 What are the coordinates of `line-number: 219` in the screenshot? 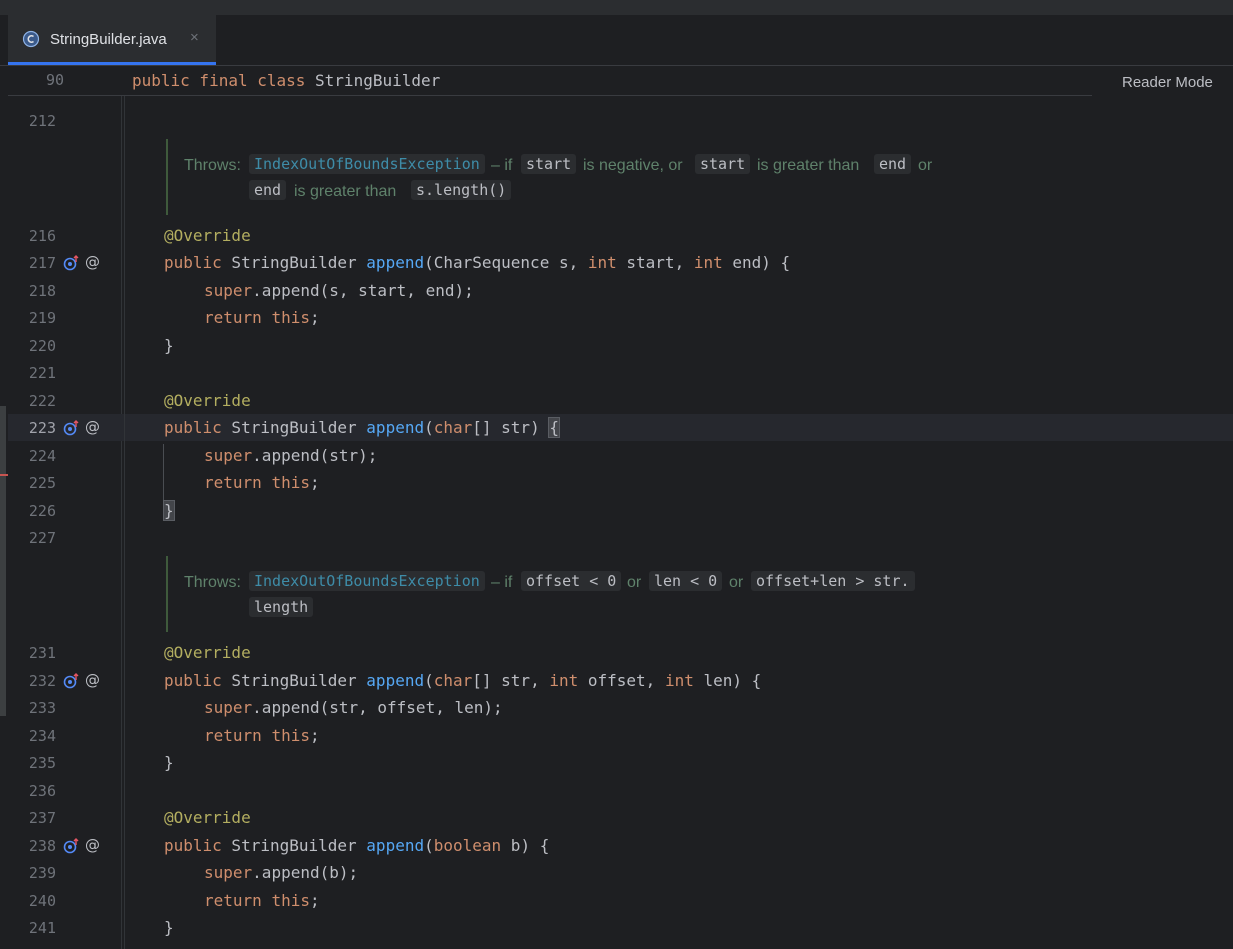 It's located at (42, 318).